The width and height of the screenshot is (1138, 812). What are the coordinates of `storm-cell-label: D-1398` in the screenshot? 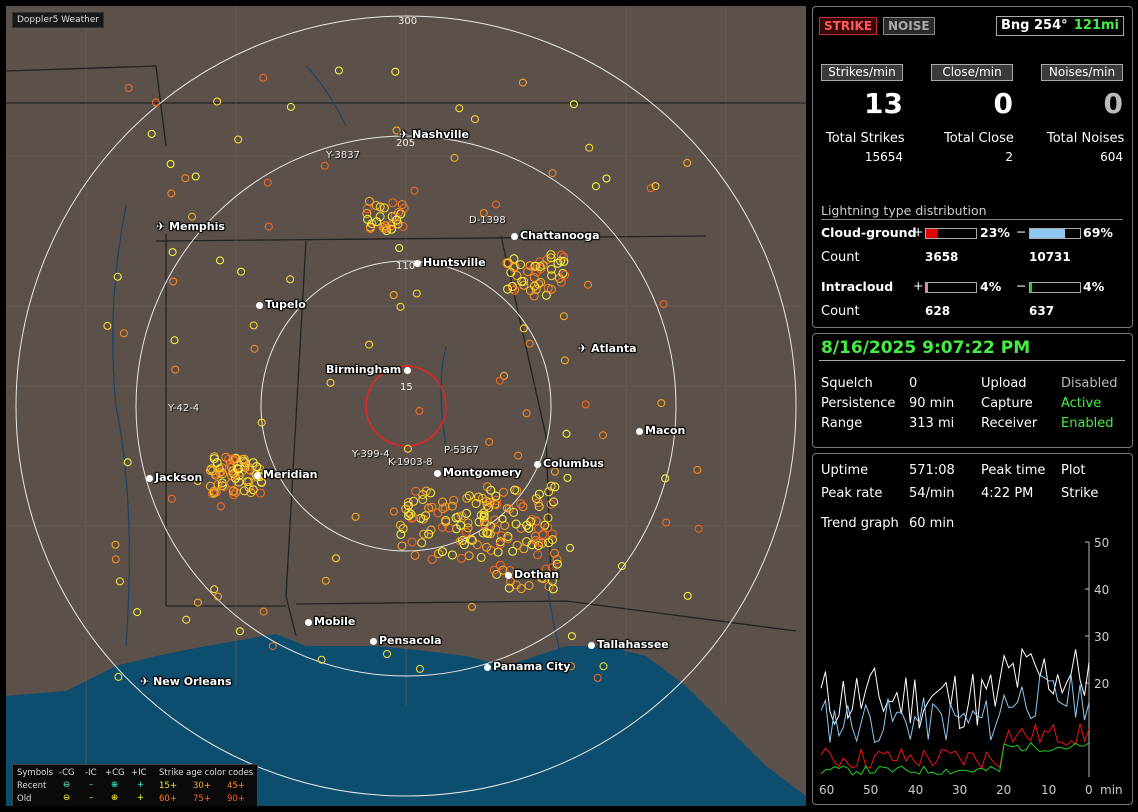 It's located at (487, 220).